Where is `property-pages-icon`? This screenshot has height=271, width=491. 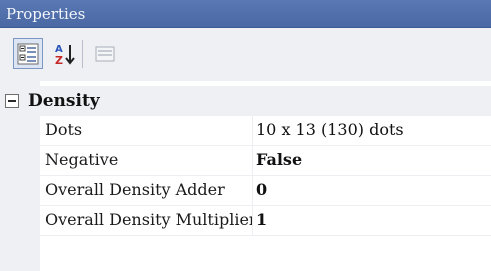
property-pages-icon is located at coordinates (105, 53).